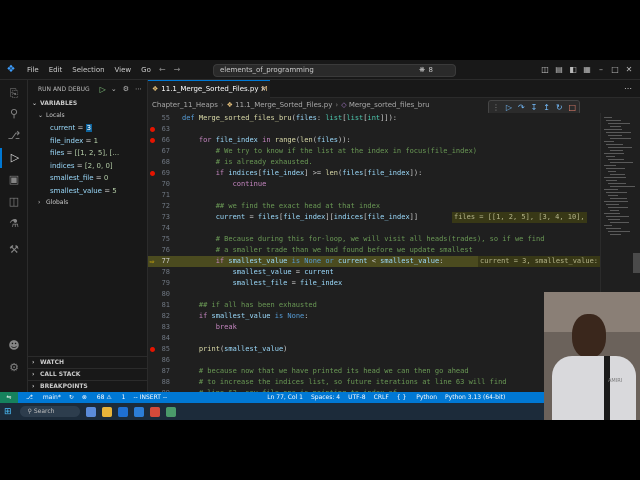 Image resolution: width=640 pixels, height=480 pixels. Describe the element at coordinates (87, 374) in the screenshot. I see `call-stack-section-header: › CALL STACK` at that location.